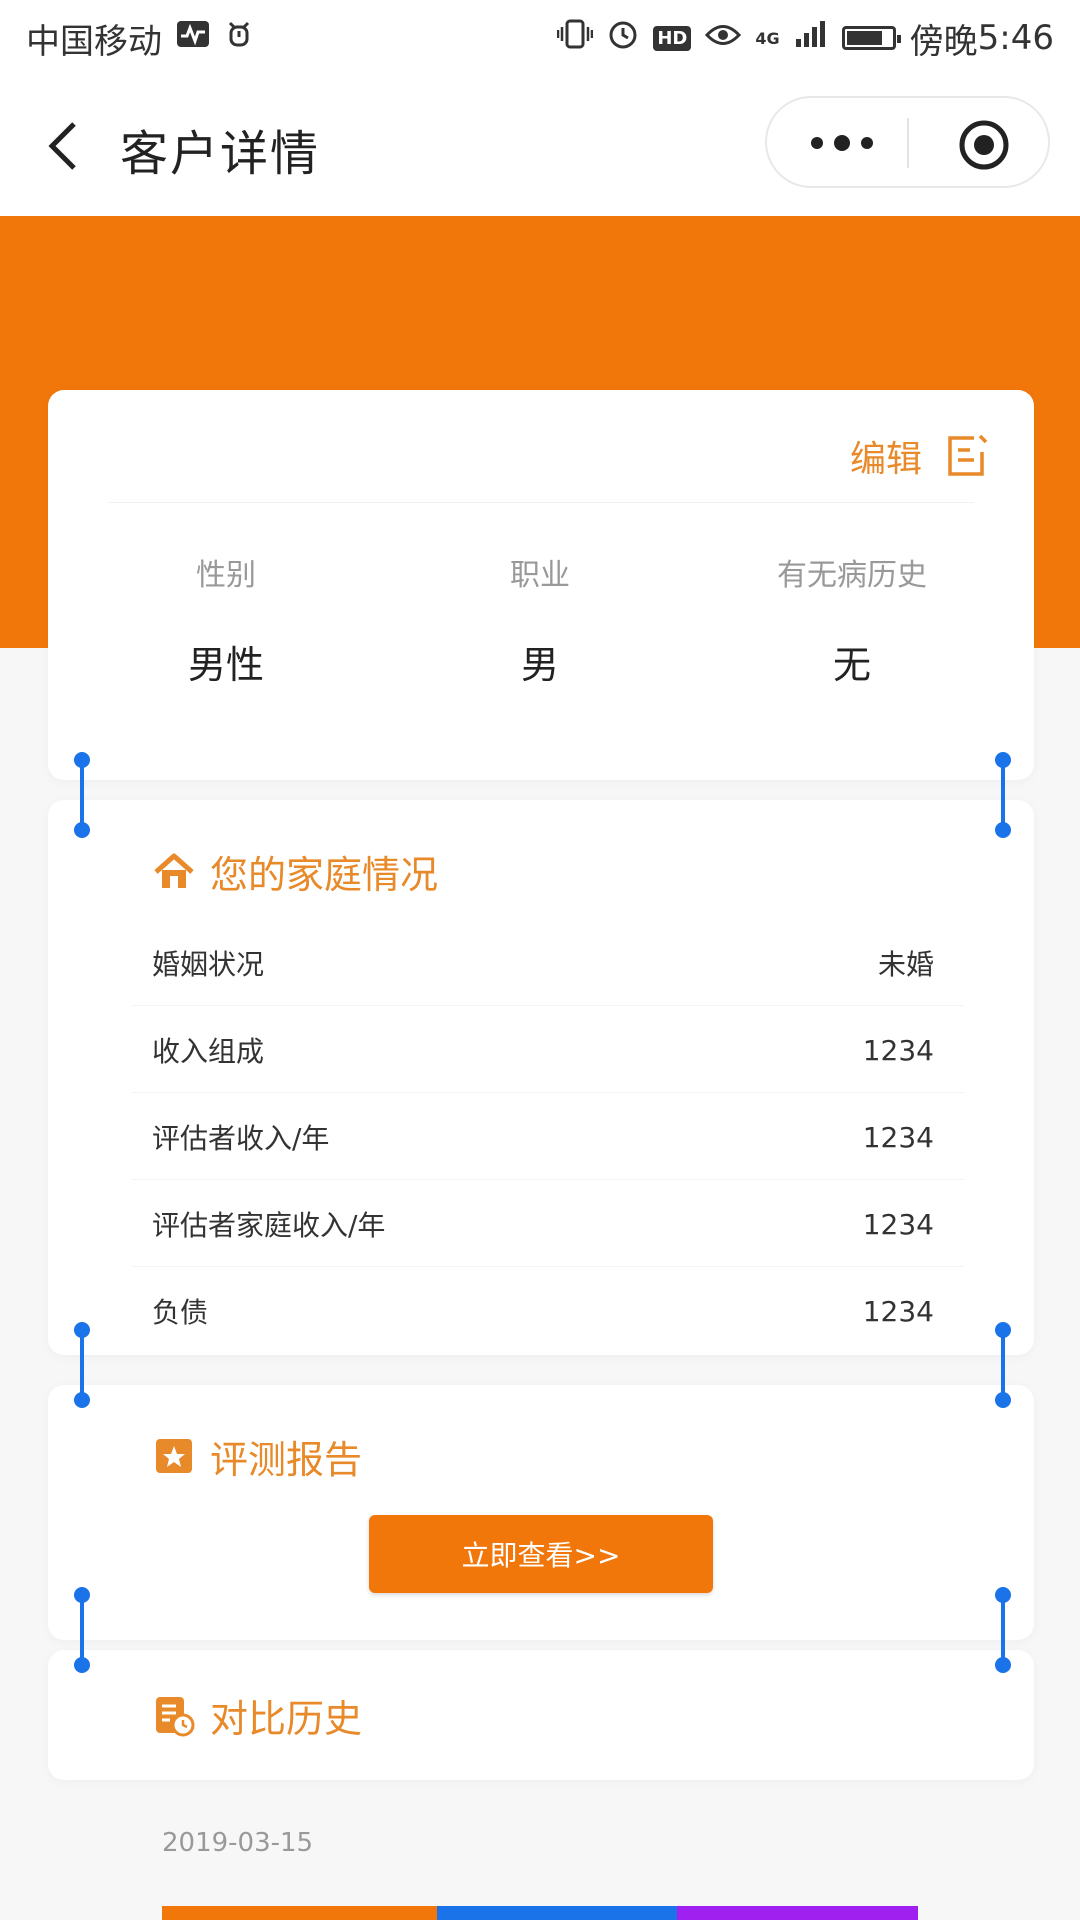 The width and height of the screenshot is (1080, 1920). I want to click on edit-icon, so click(968, 455).